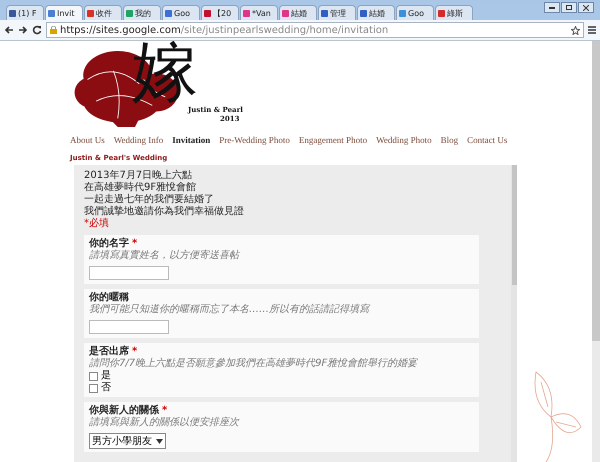  I want to click on browser-tab: 管理, so click(337, 12).